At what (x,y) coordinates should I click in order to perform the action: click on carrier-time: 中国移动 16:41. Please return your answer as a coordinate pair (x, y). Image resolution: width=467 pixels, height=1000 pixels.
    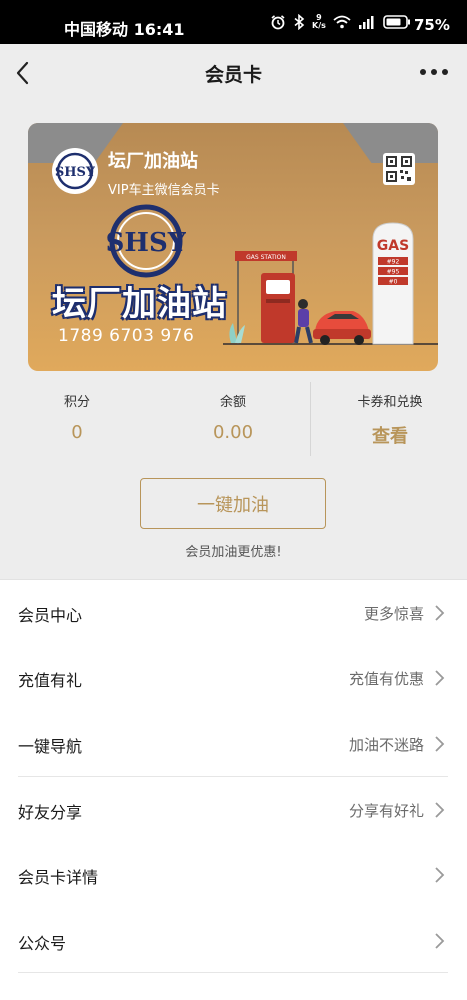
    Looking at the image, I should click on (124, 29).